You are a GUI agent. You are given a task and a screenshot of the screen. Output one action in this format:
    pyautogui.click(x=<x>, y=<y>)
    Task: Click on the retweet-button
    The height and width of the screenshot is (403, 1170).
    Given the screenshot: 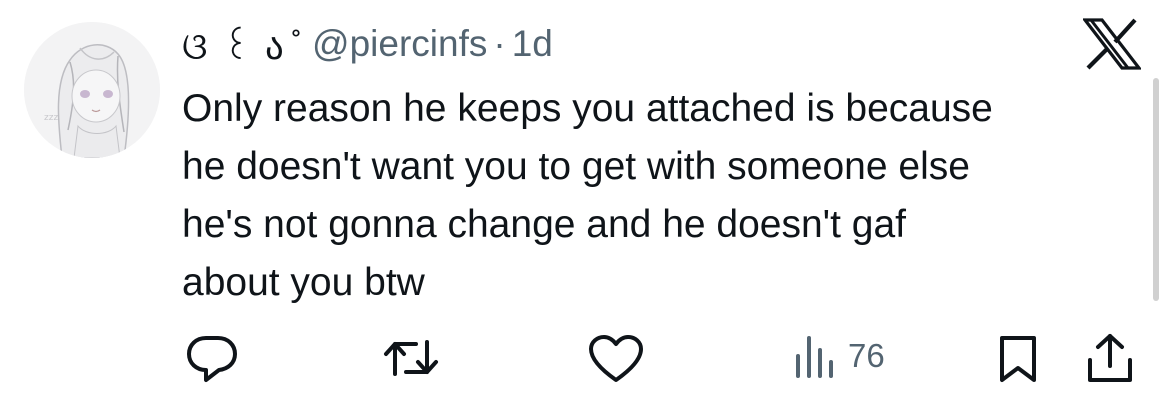 What is the action you would take?
    pyautogui.click(x=411, y=358)
    